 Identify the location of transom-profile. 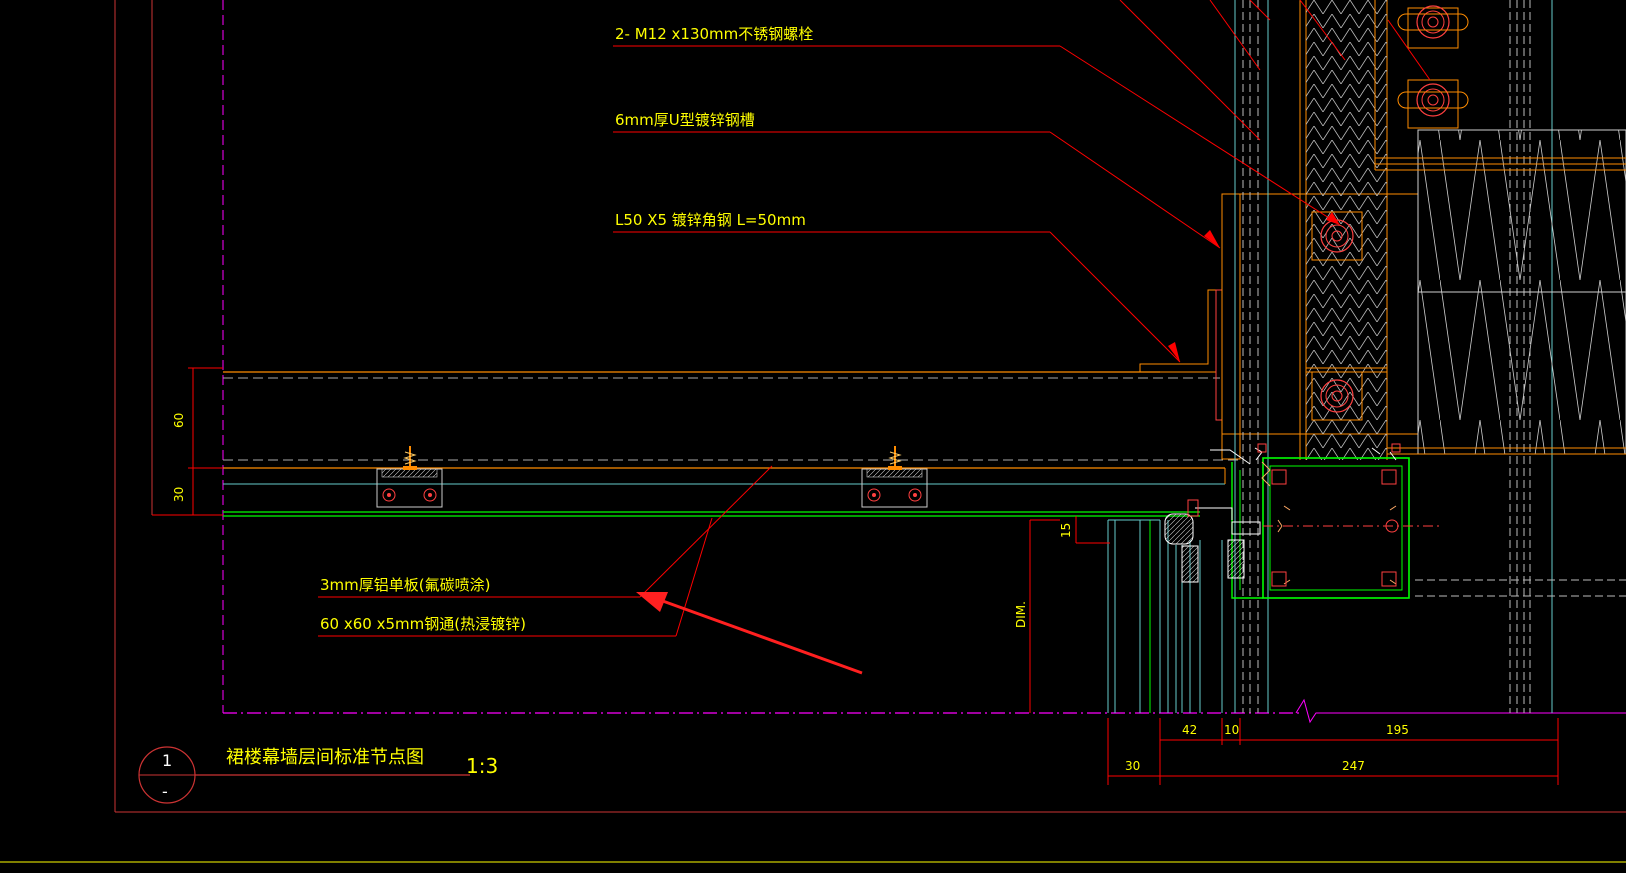
(1335, 521).